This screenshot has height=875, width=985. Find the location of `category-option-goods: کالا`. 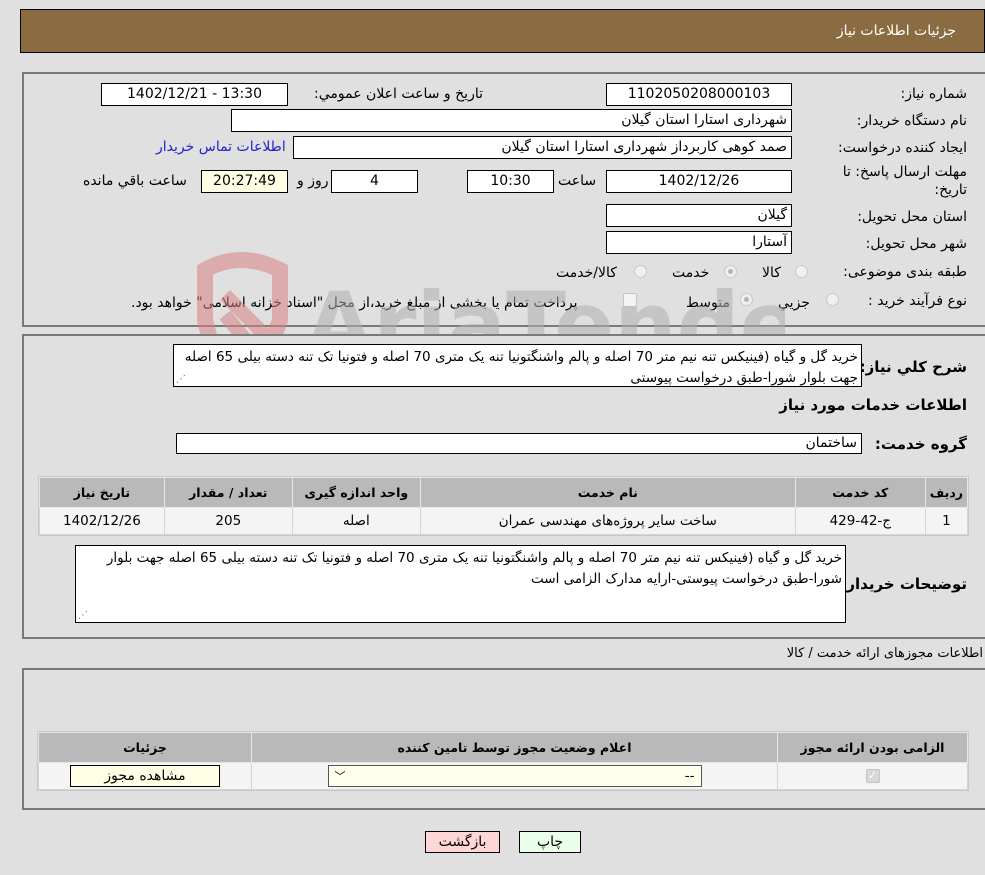

category-option-goods: کالا is located at coordinates (771, 273).